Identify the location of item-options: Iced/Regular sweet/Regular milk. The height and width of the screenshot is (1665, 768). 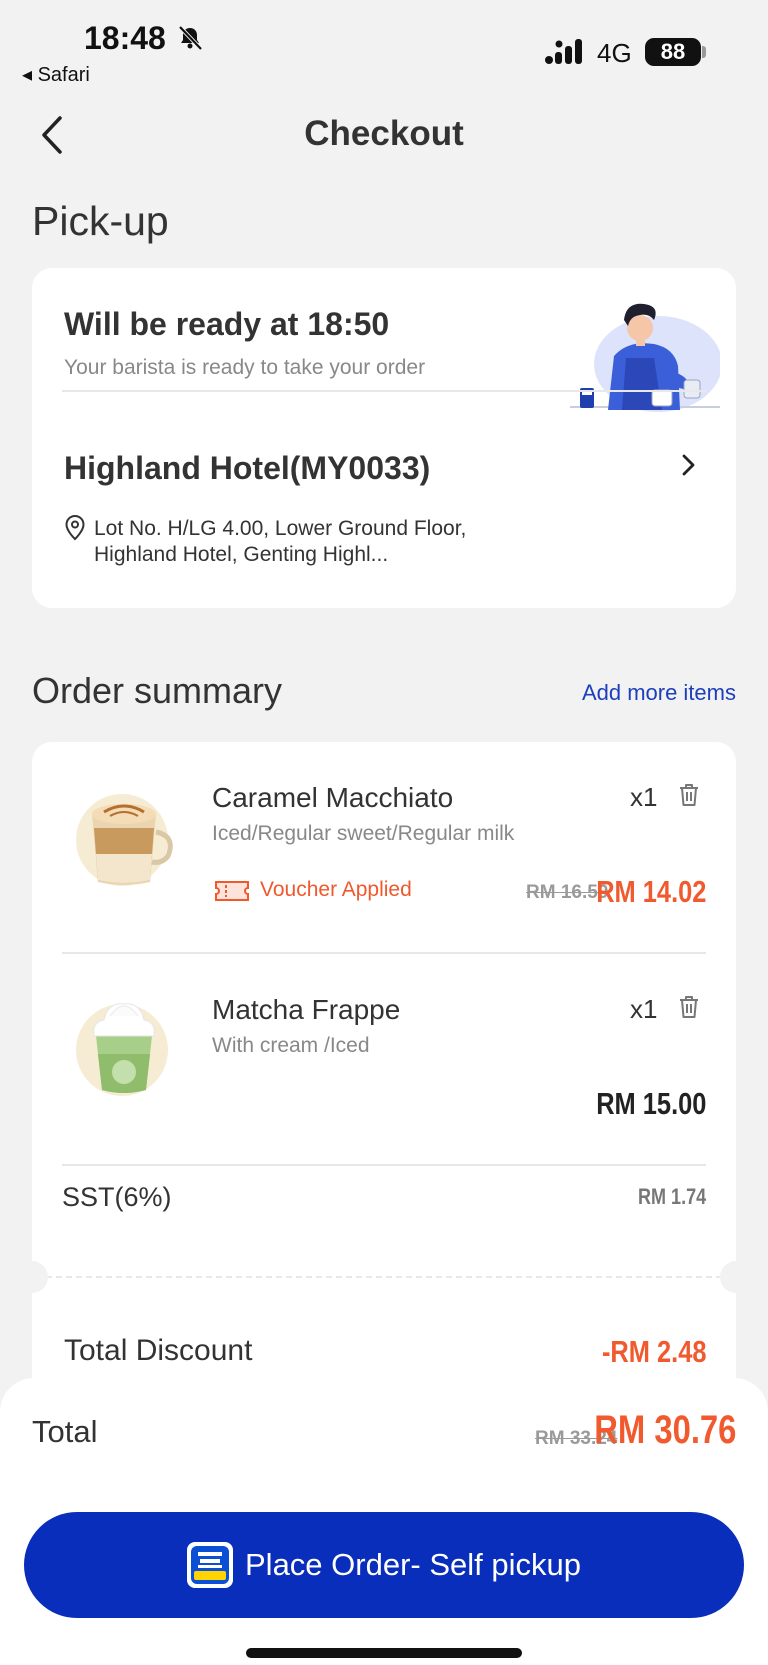
(363, 833).